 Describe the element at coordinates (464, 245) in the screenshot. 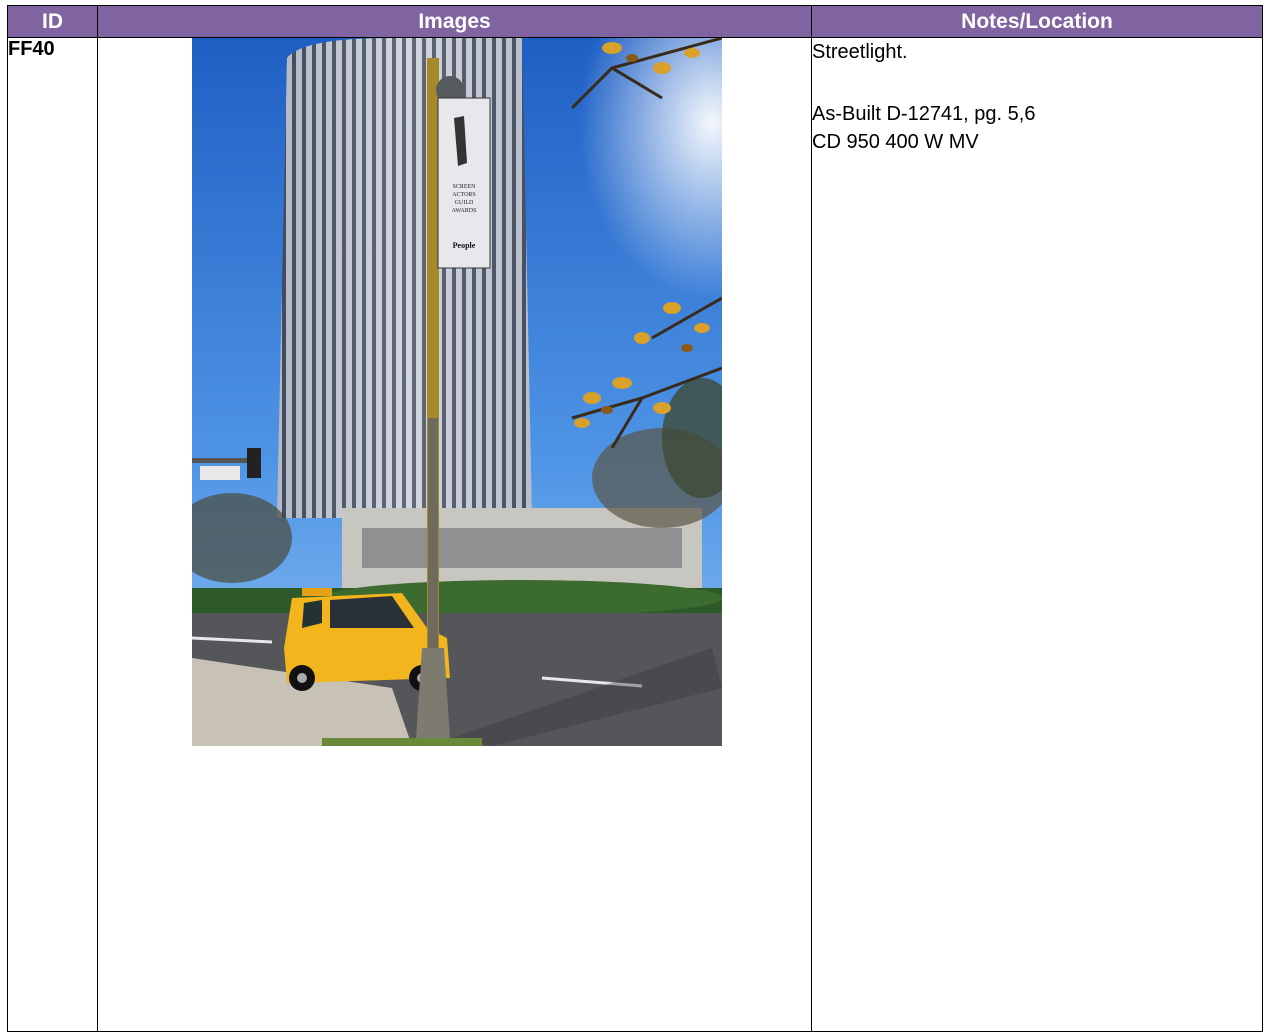

I see `banner-brand: People` at that location.